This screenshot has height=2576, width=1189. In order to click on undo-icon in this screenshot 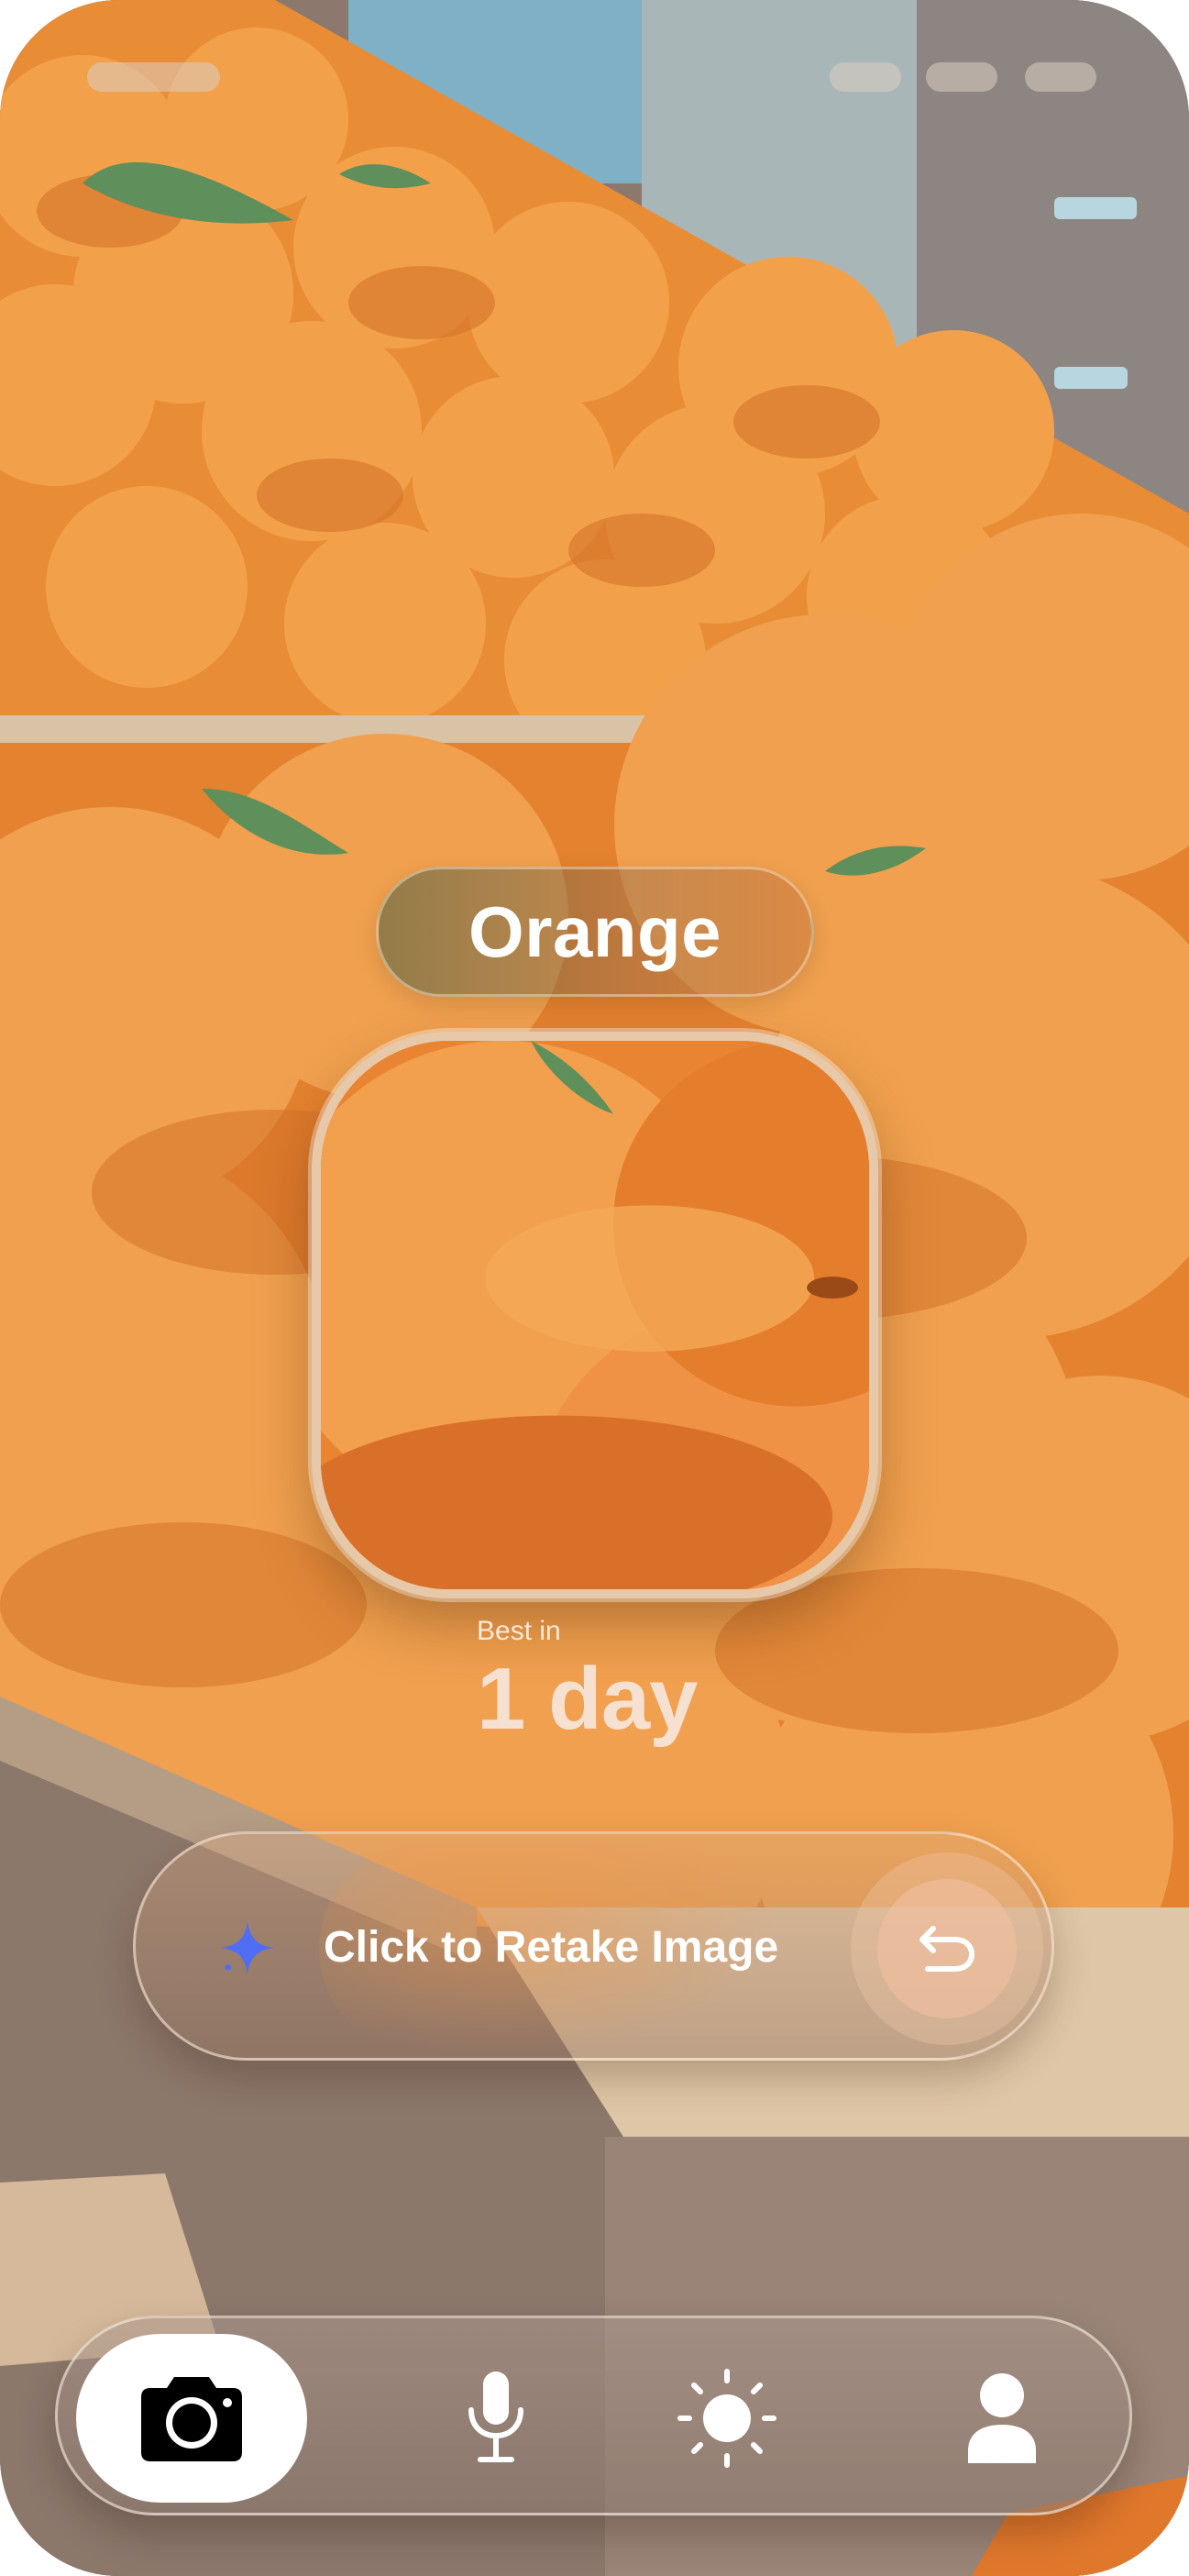, I will do `click(947, 1949)`.